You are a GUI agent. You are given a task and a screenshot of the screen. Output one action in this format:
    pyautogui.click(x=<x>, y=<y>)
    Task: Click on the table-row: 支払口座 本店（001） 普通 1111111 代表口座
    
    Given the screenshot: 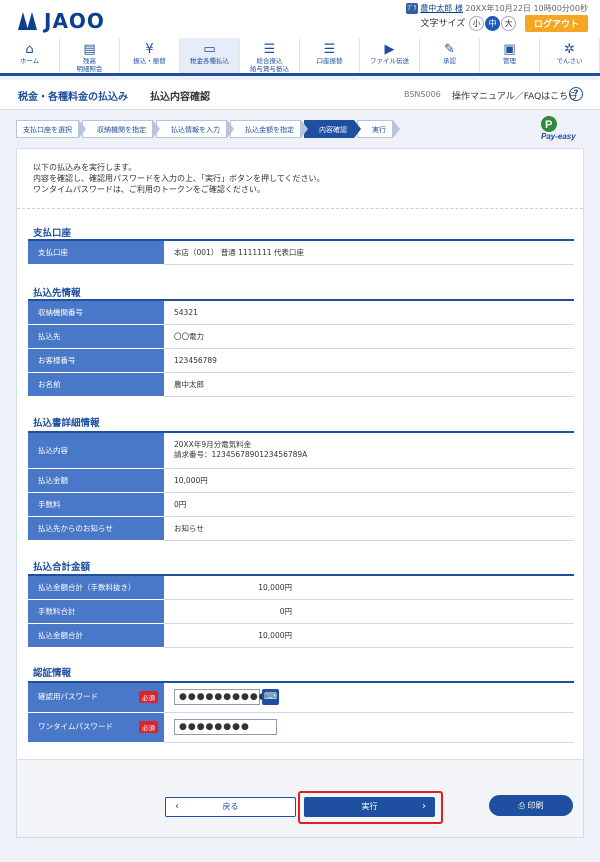 What is the action you would take?
    pyautogui.click(x=301, y=252)
    